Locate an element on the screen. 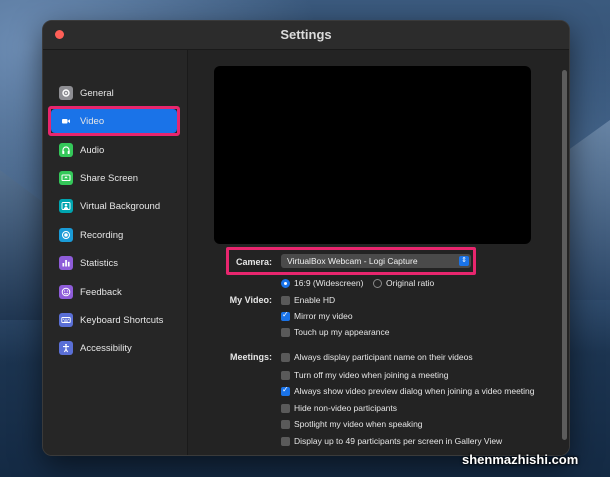 The image size is (610, 477). option-label: Spotlight my video when speaking is located at coordinates (358, 424).